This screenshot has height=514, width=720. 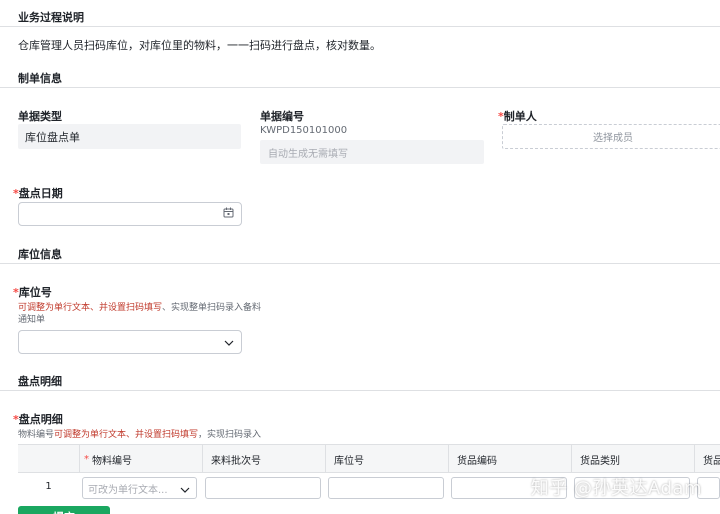 What do you see at coordinates (48, 459) in the screenshot?
I see `column-header-index` at bounding box center [48, 459].